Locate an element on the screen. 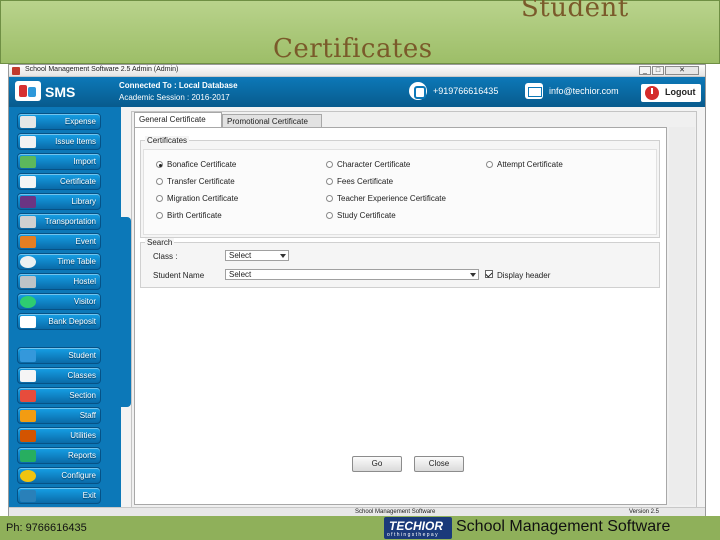  radio-study-certificate: Study Certificate is located at coordinates (361, 215).